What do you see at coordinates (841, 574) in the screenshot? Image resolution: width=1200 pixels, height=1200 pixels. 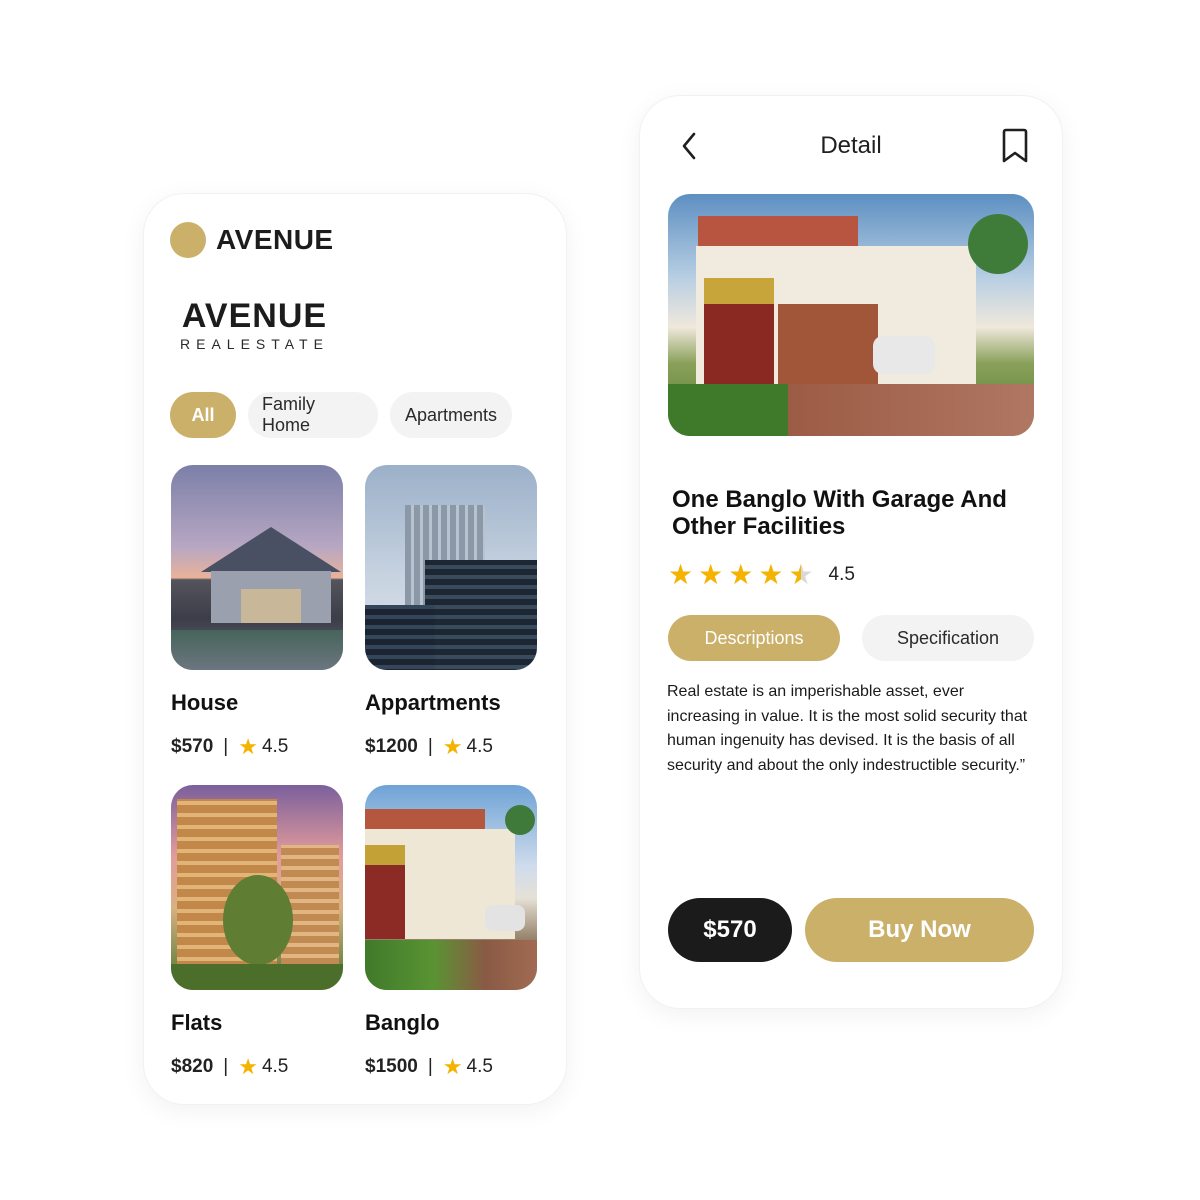 I see `rating-value: 4.5` at bounding box center [841, 574].